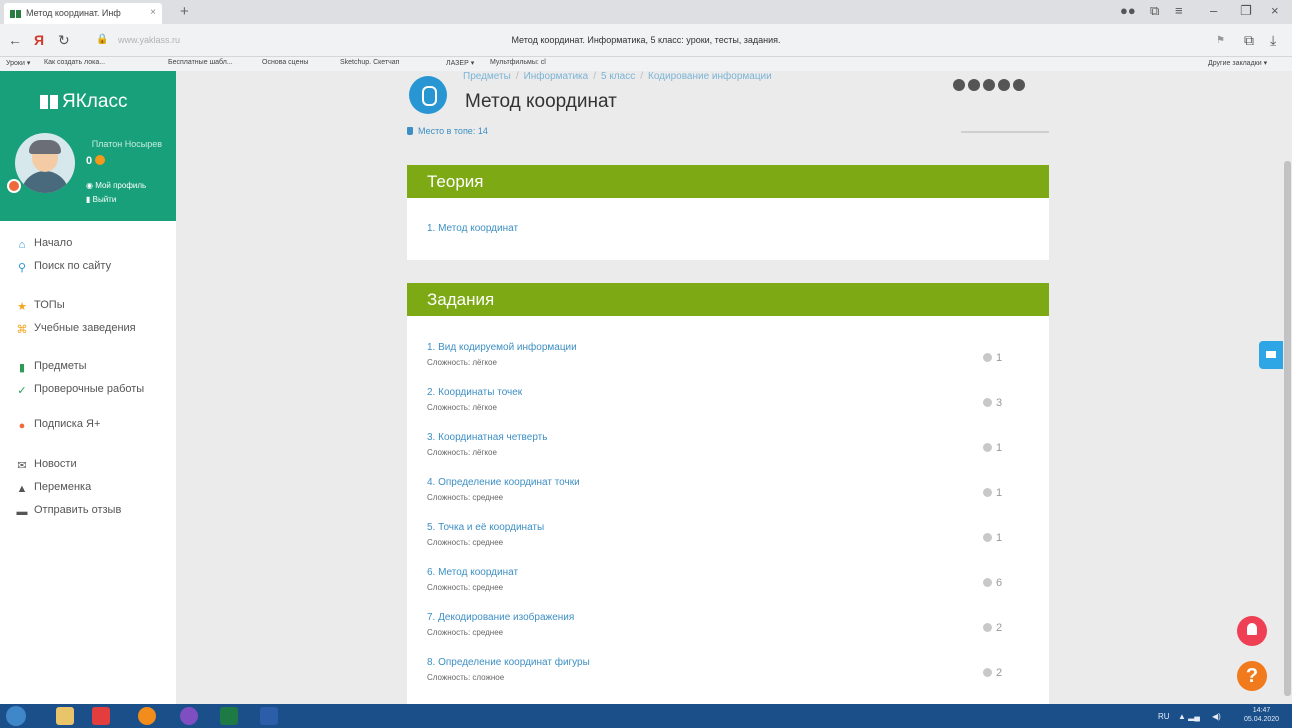 This screenshot has height=728, width=1292. What do you see at coordinates (1287, 428) in the screenshot?
I see `scrollbar-thumb` at bounding box center [1287, 428].